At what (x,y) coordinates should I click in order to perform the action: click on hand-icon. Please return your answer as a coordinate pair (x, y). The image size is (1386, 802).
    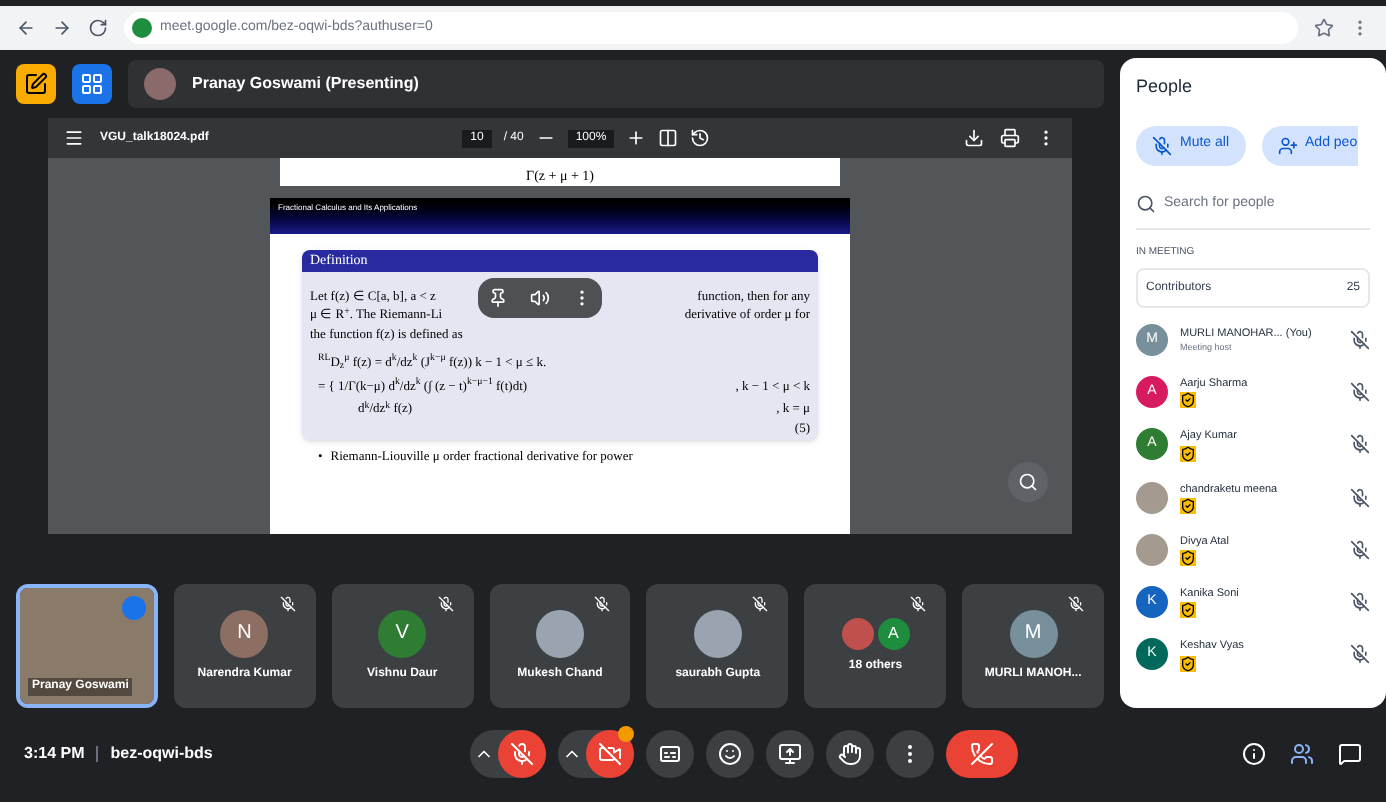
    Looking at the image, I should click on (849, 754).